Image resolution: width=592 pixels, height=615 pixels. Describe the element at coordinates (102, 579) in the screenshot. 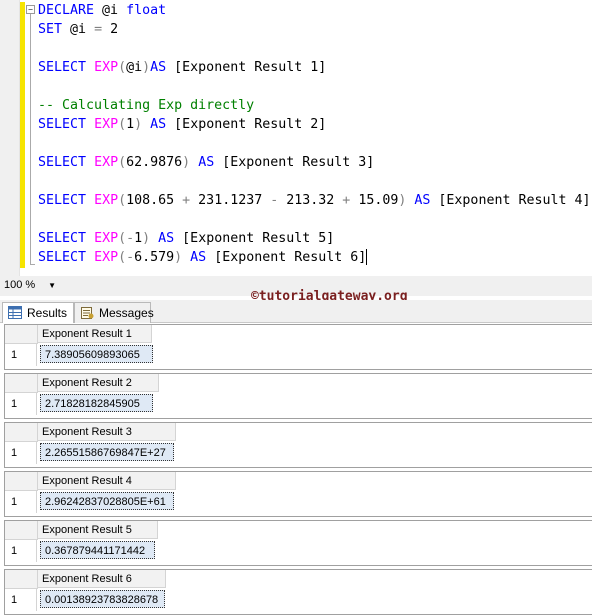

I see `column-header: Exponent Result 6` at that location.